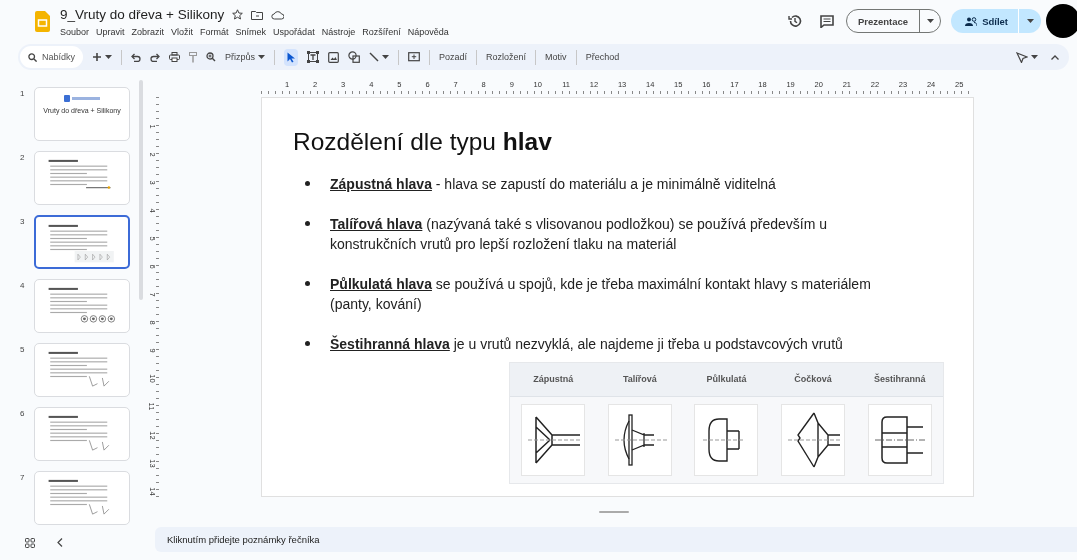 Image resolution: width=1077 pixels, height=560 pixels. Describe the element at coordinates (374, 57) in the screenshot. I see `line-icon` at that location.